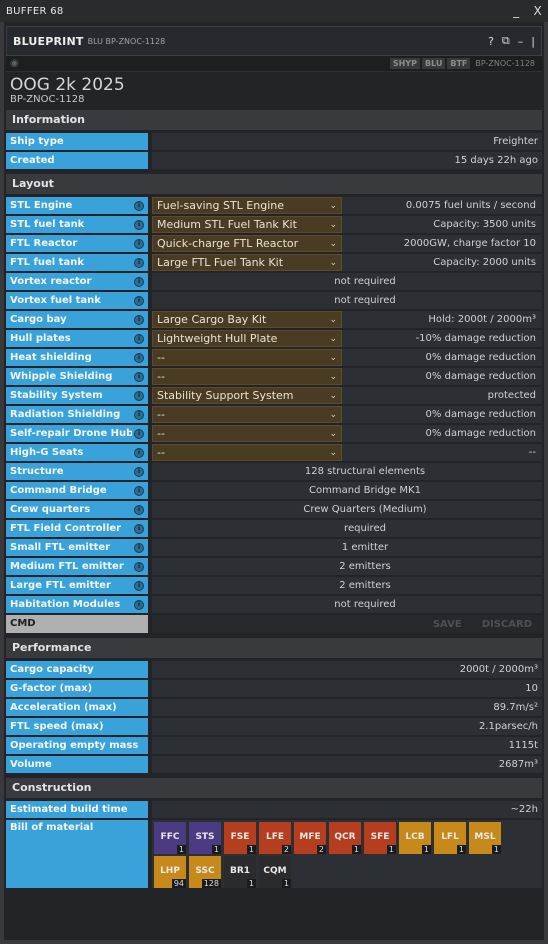  I want to click on material-sts: STS 1, so click(205, 838).